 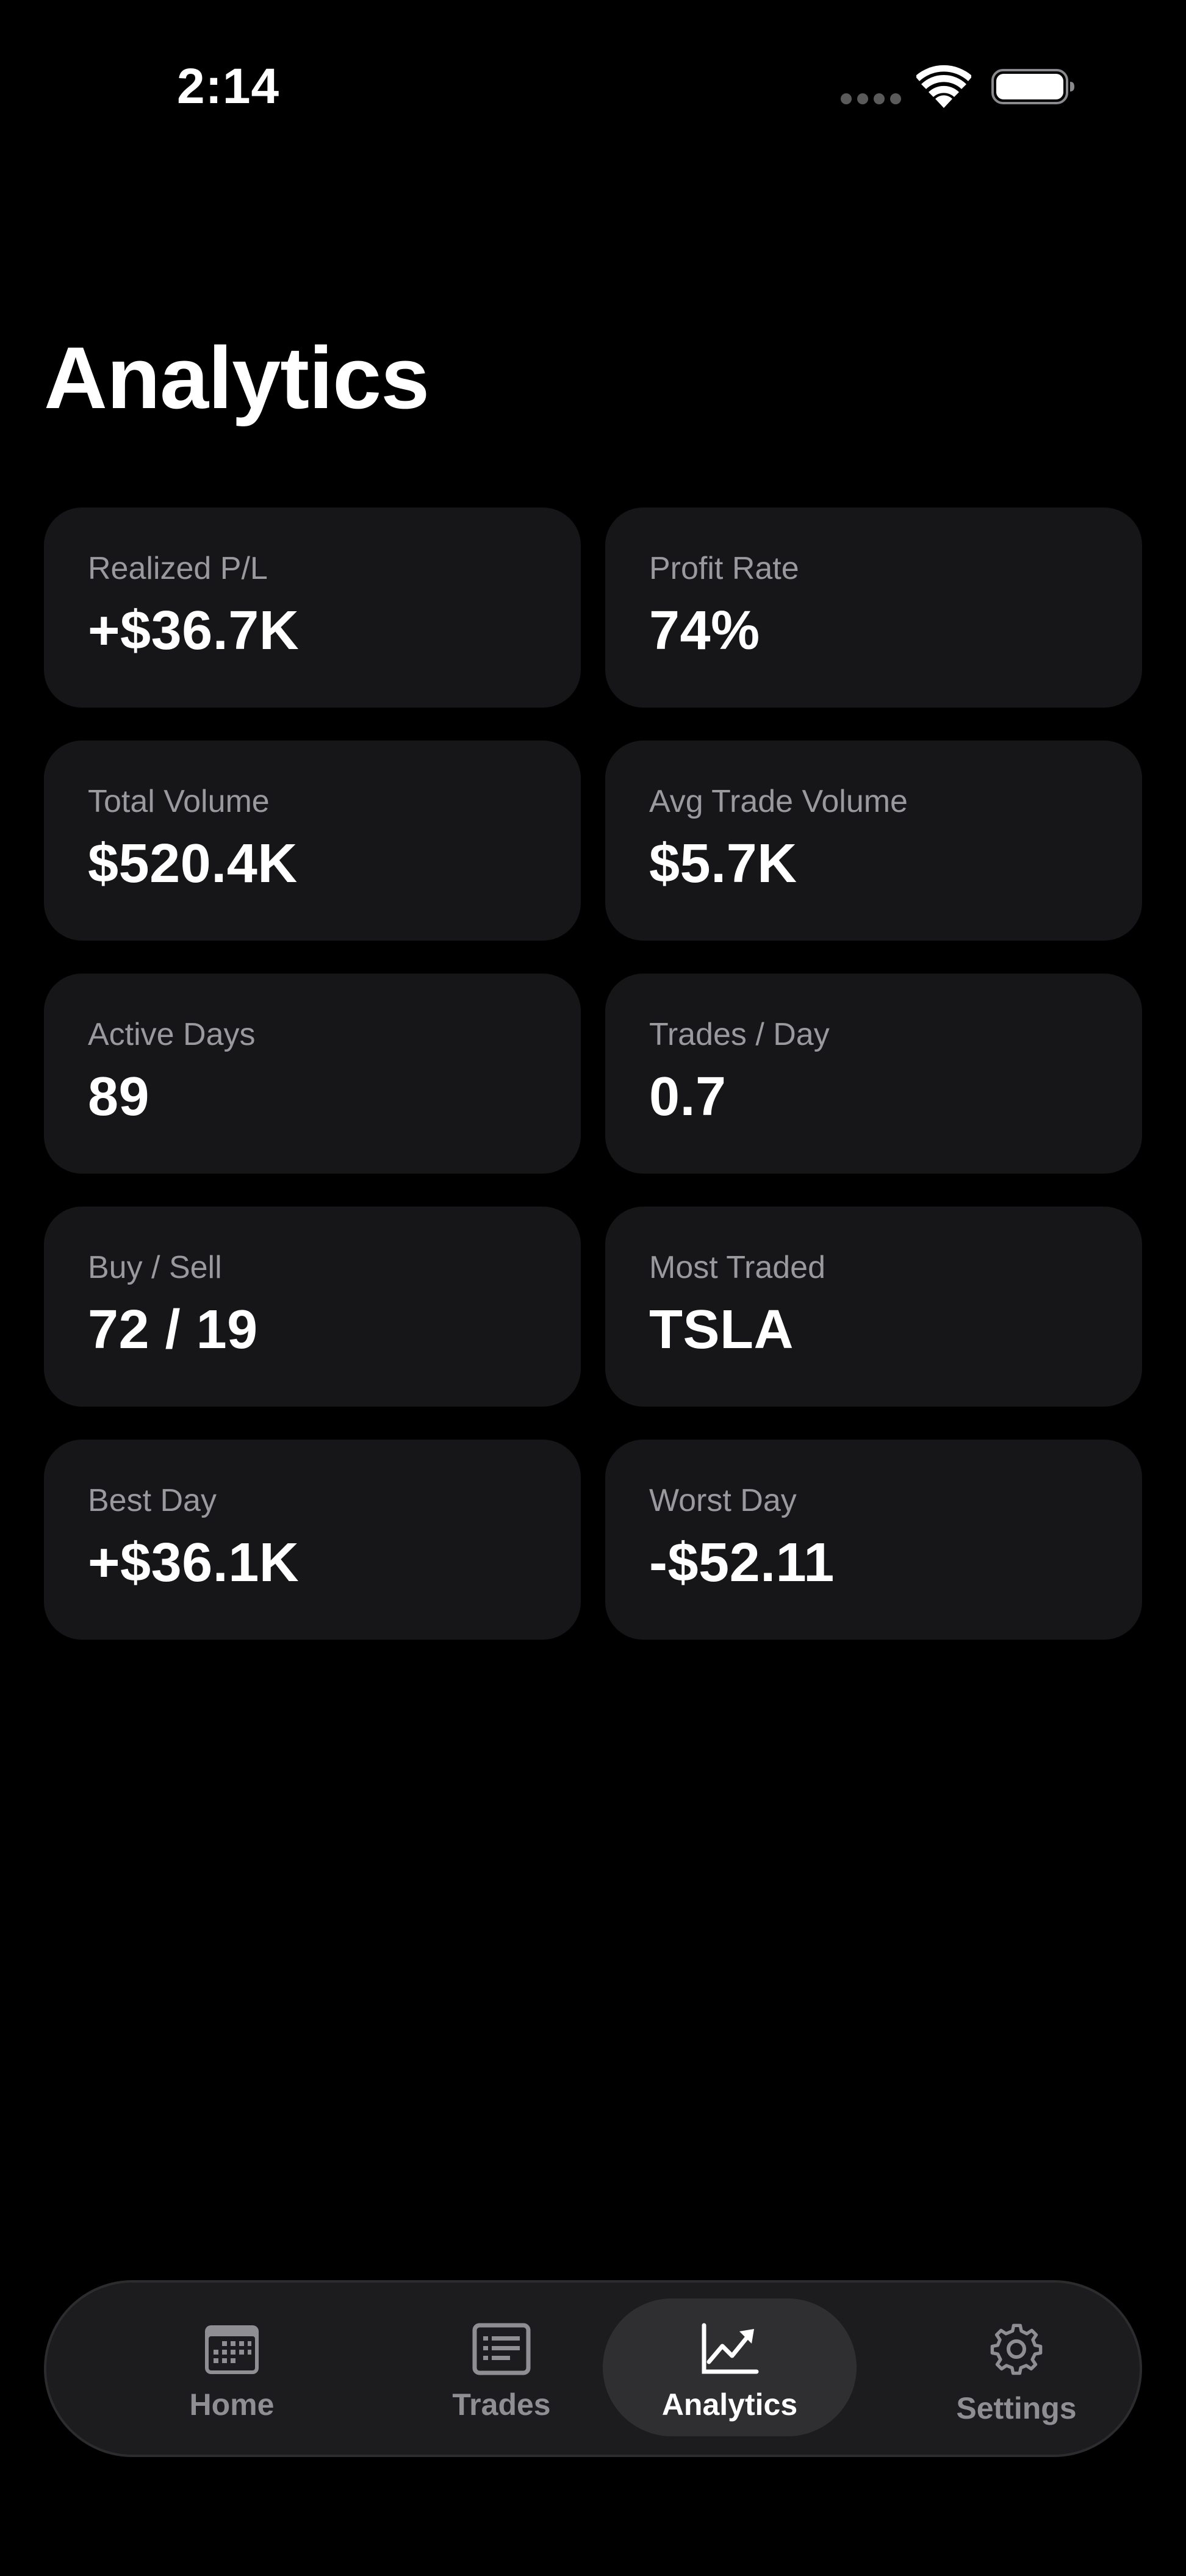 What do you see at coordinates (593, 89) in the screenshot?
I see `status-bar: 2:14` at bounding box center [593, 89].